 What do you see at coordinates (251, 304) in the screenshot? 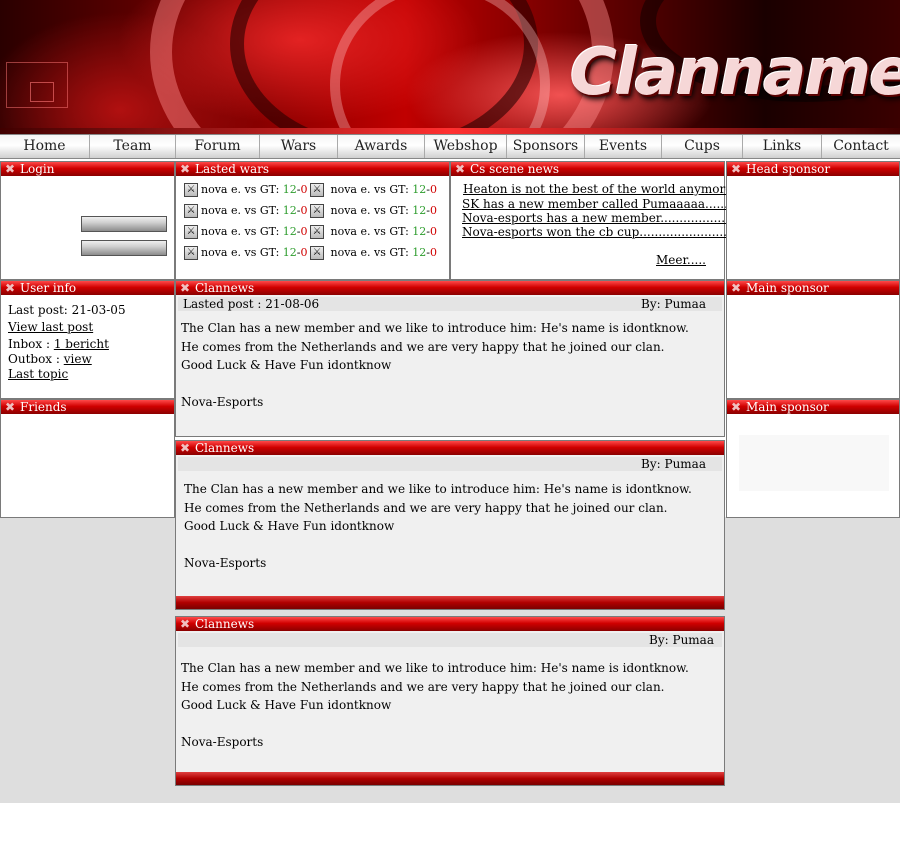
I see `lasted-post-date: Lasted post : 21-08-06` at bounding box center [251, 304].